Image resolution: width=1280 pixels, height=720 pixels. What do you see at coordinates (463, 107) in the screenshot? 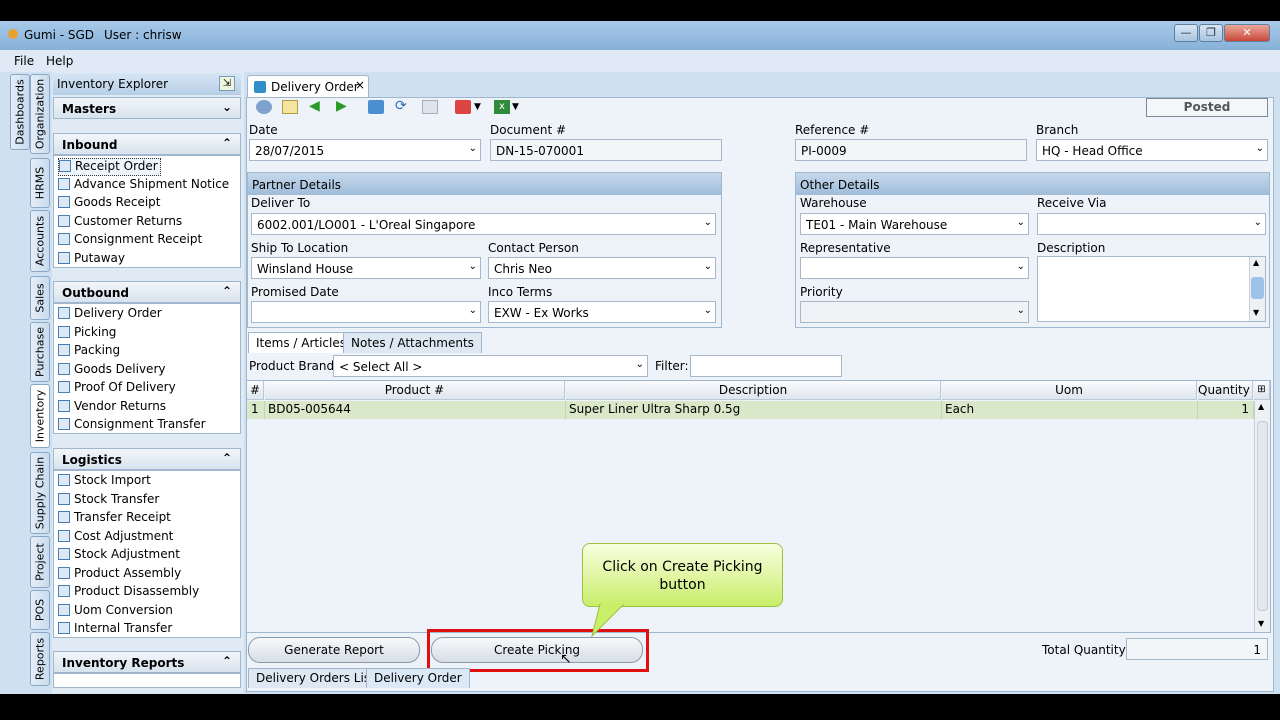
I see `print-icon` at bounding box center [463, 107].